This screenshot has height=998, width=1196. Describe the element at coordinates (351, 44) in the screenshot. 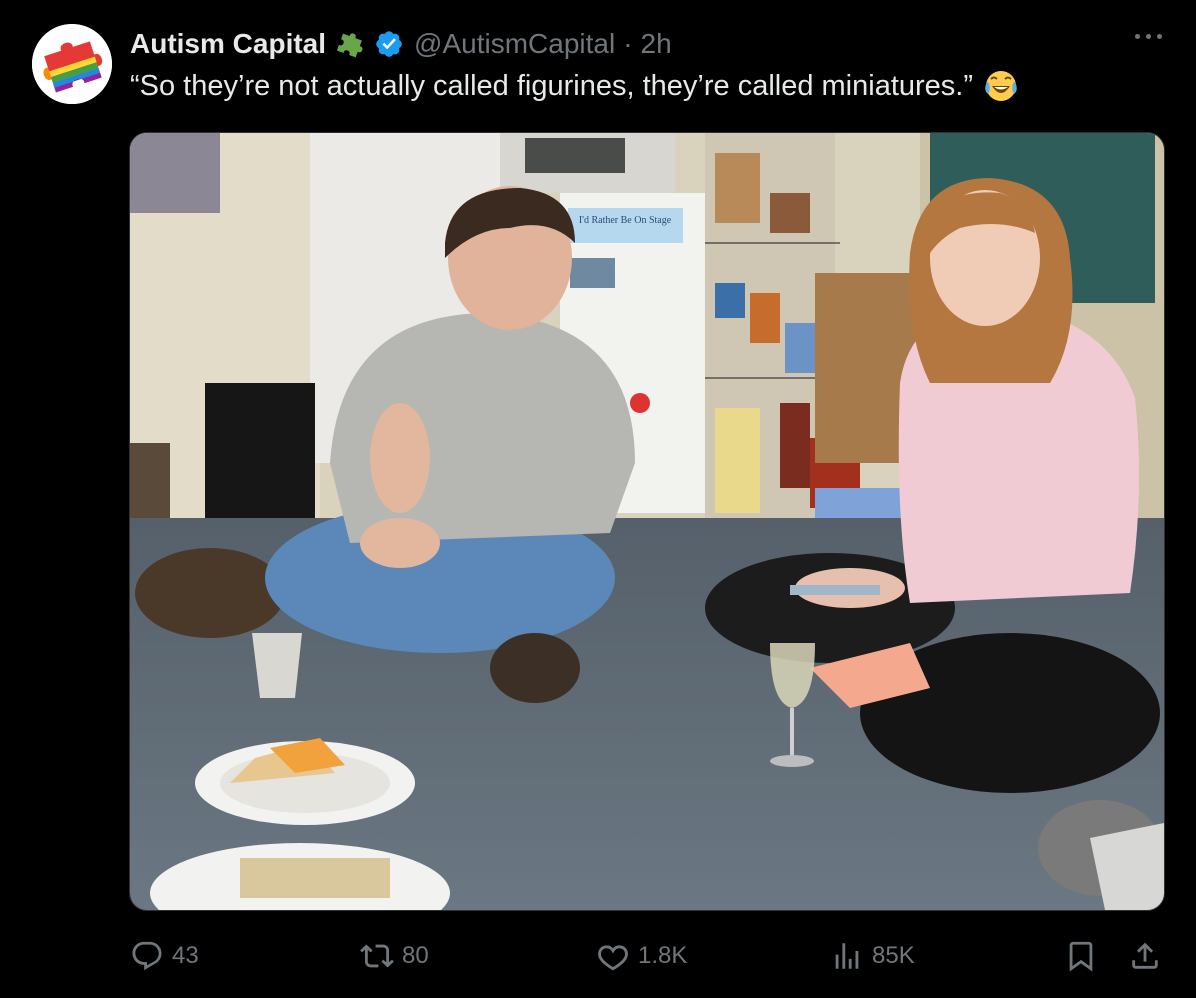

I see `puzzle-icon` at that location.